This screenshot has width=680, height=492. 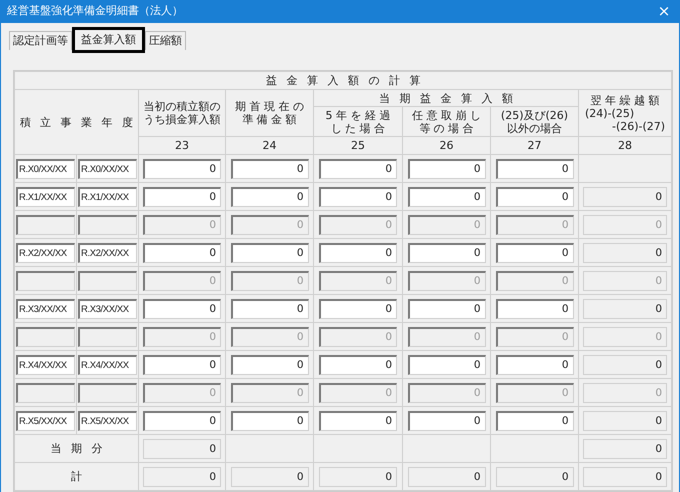 What do you see at coordinates (182, 106) in the screenshot?
I see `column-header: 当初の積立額の` at bounding box center [182, 106].